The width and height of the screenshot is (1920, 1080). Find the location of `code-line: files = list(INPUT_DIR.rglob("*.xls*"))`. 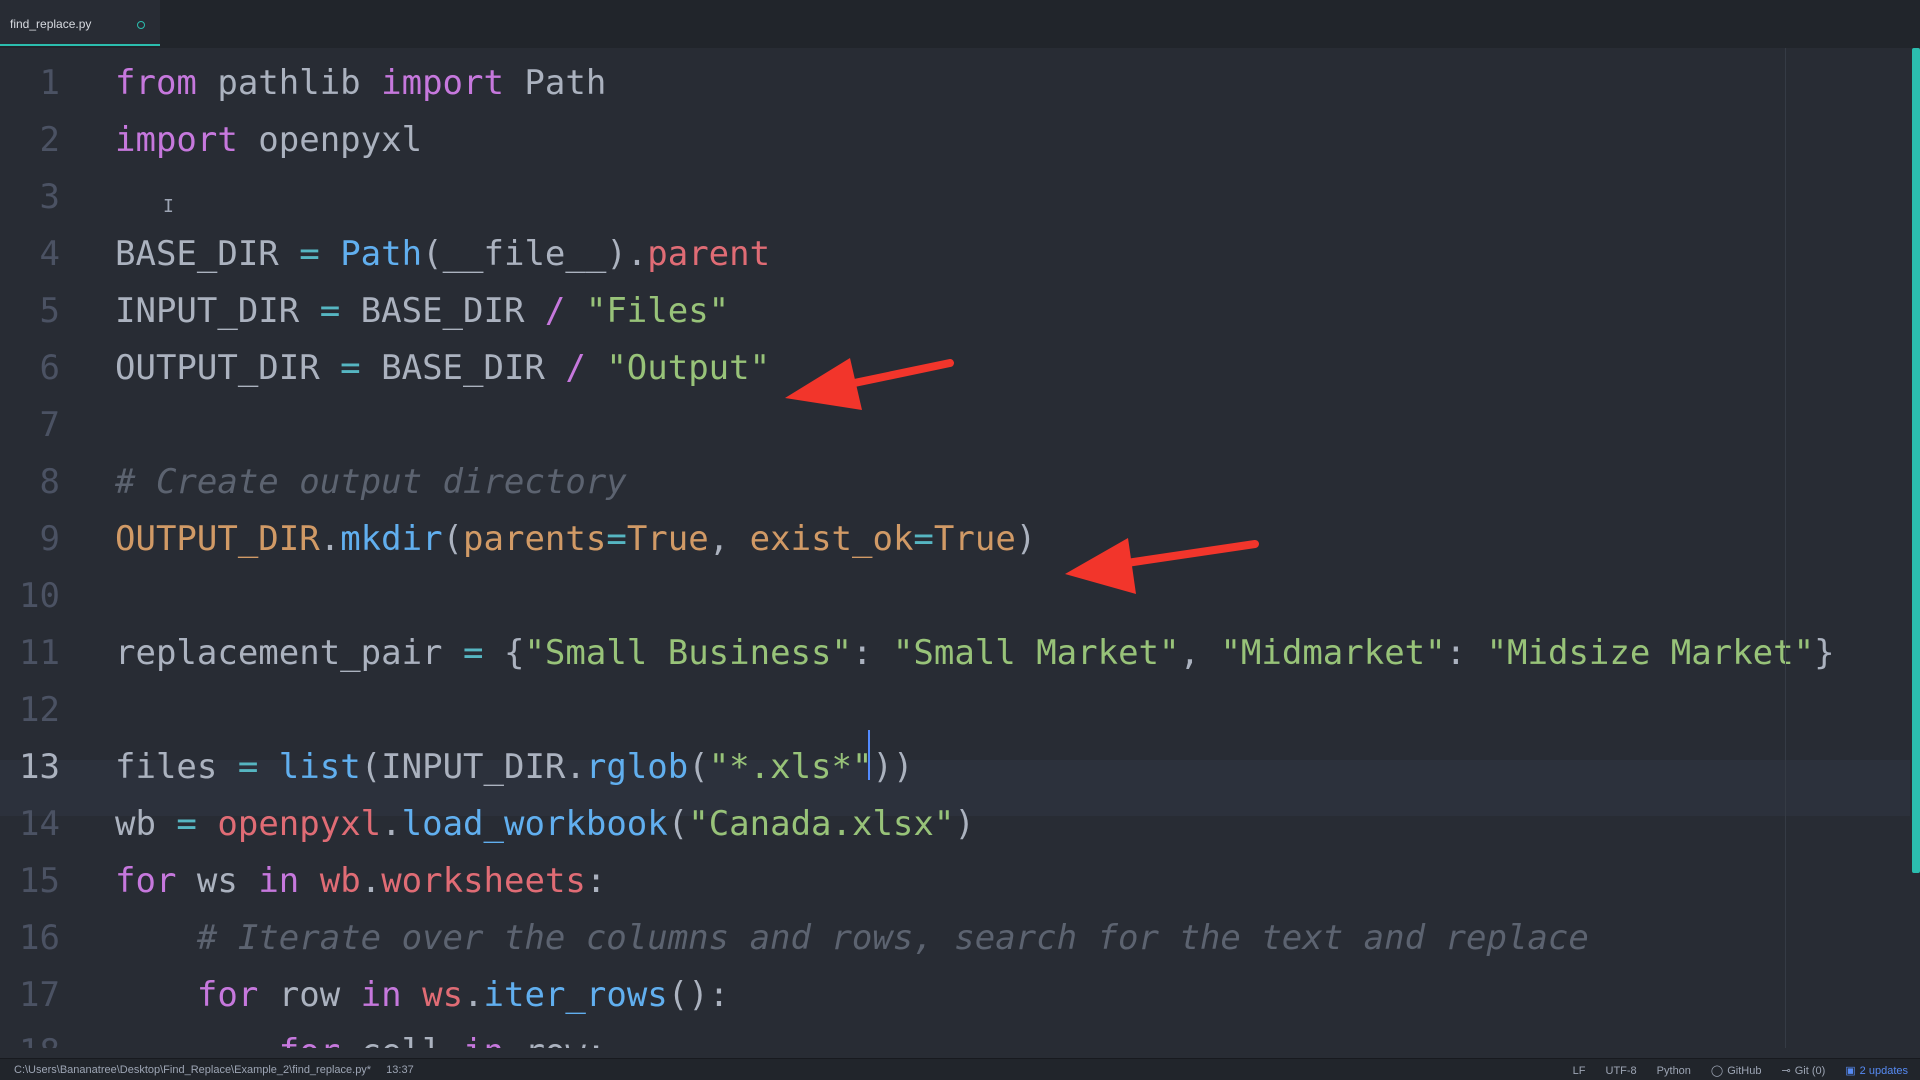

code-line: files = list(INPUT_DIR.rglob("*.xls*")) is located at coordinates (514, 767).